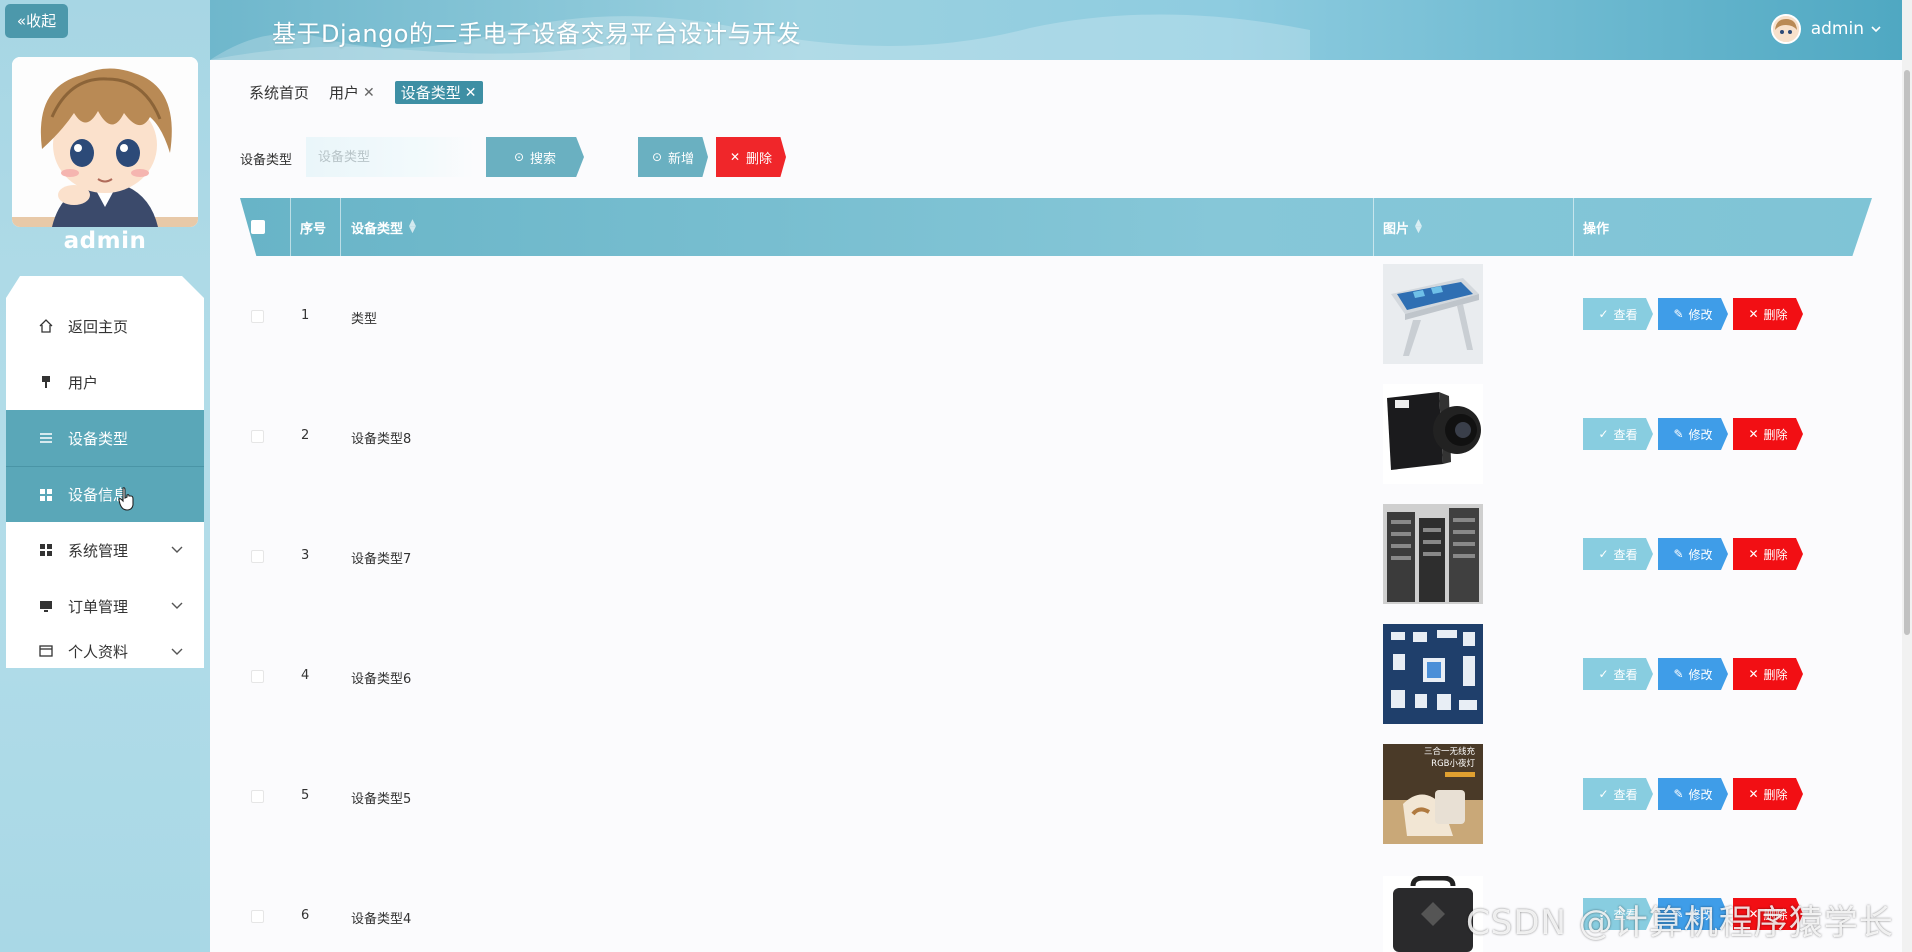  I want to click on sidebar-item-orders: 订单管理, so click(105, 606).